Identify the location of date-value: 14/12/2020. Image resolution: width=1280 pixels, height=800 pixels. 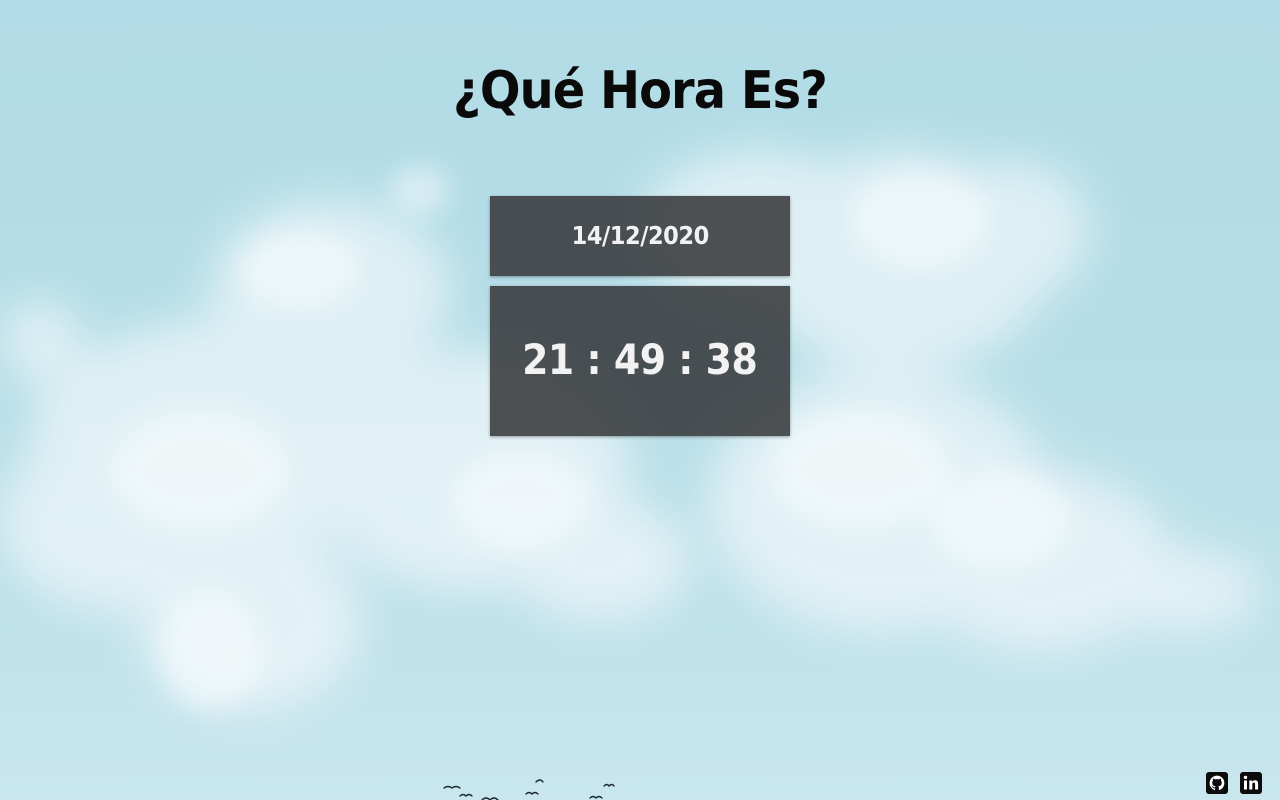
(640, 235).